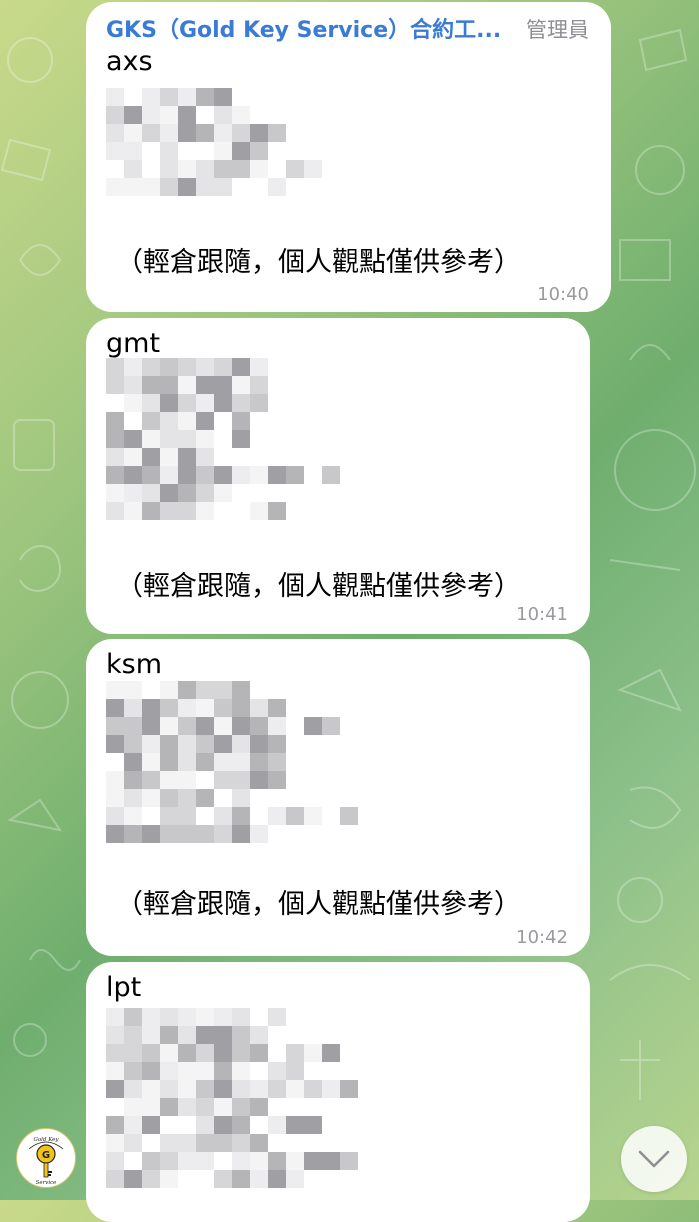 The height and width of the screenshot is (1222, 699). I want to click on sender-avatar: G Gold Key Service, so click(46, 1158).